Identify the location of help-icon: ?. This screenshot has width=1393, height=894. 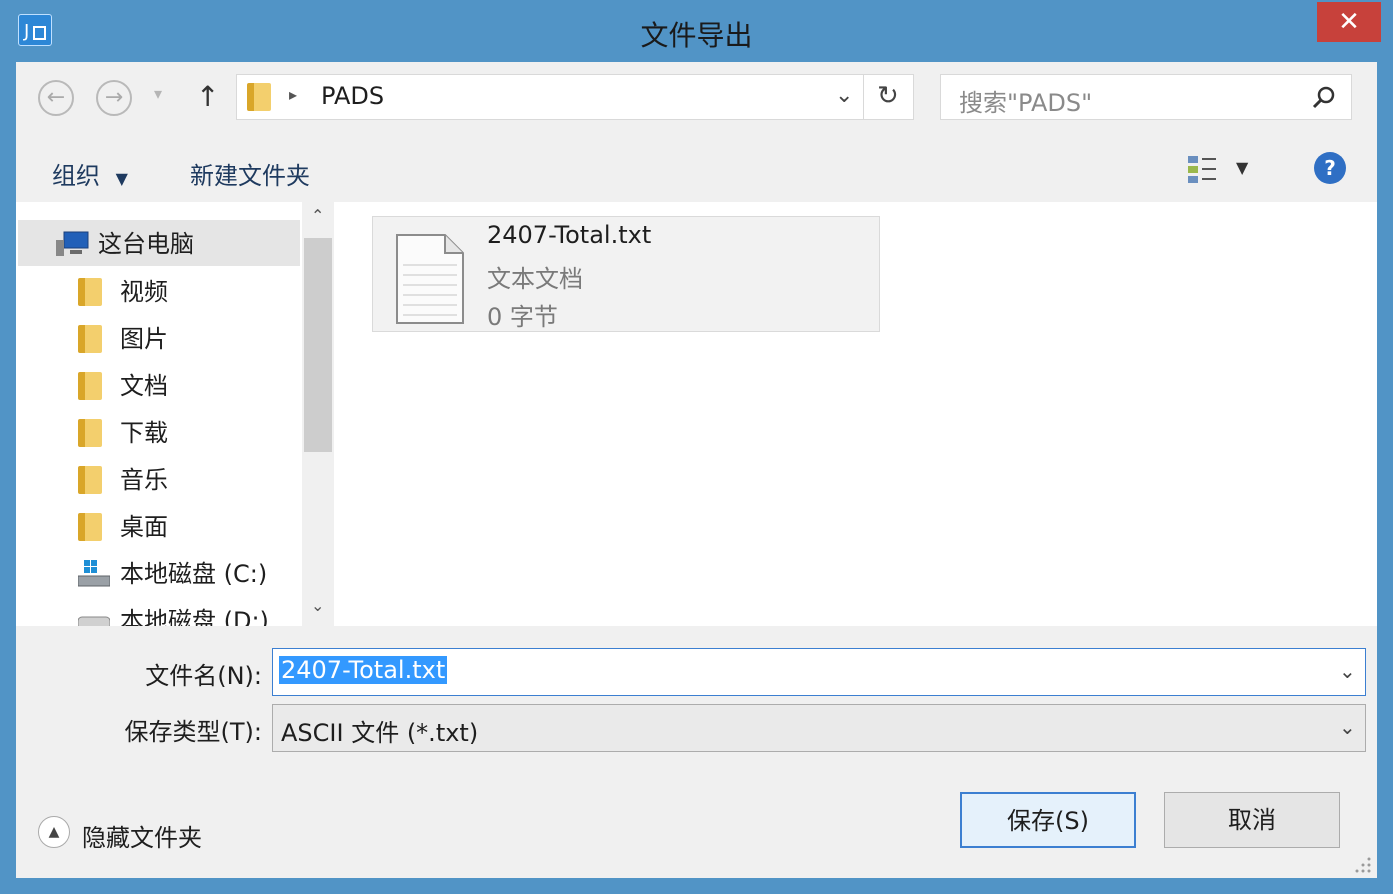
(1330, 168).